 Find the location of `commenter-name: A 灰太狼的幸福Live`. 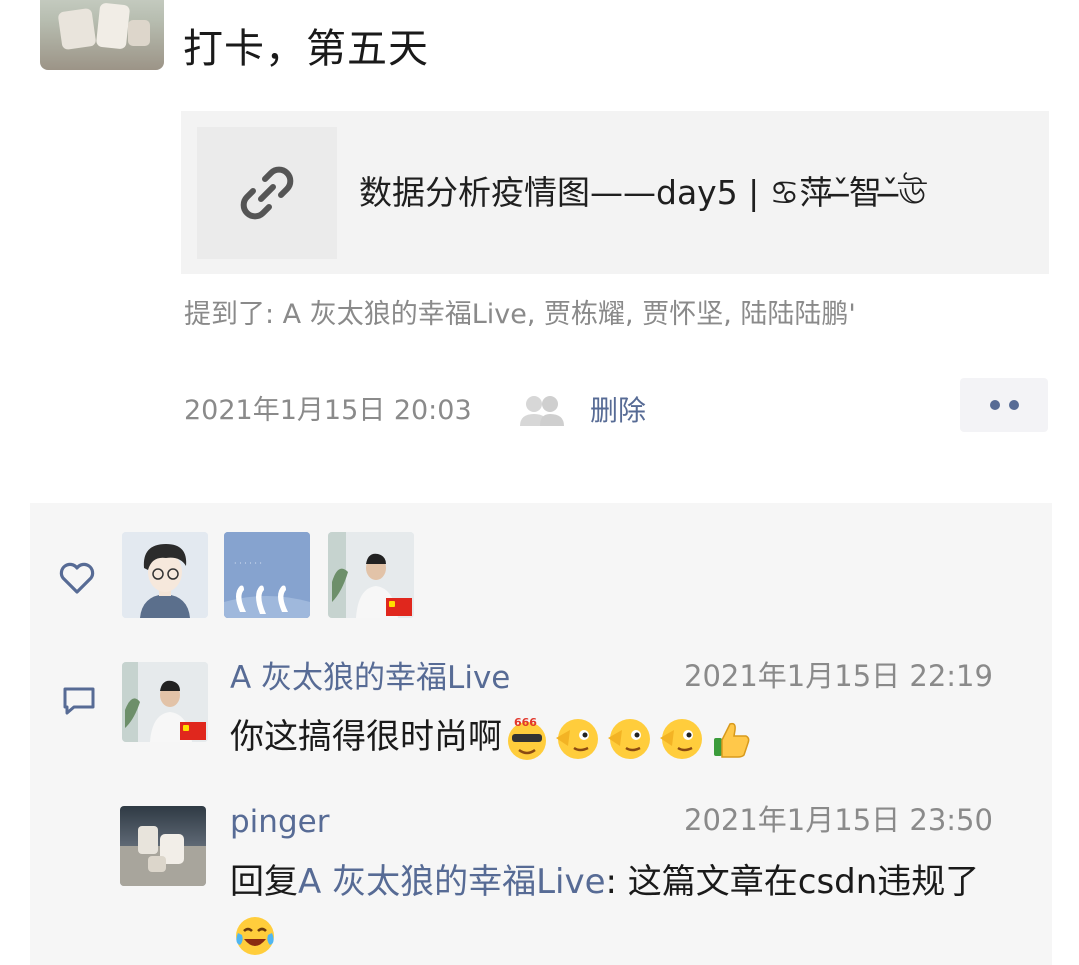

commenter-name: A 灰太狼的幸福Live is located at coordinates (370, 678).